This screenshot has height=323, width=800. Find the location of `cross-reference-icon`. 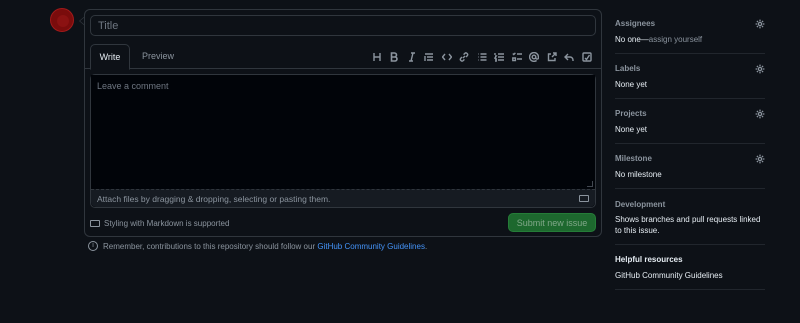

cross-reference-icon is located at coordinates (552, 57).